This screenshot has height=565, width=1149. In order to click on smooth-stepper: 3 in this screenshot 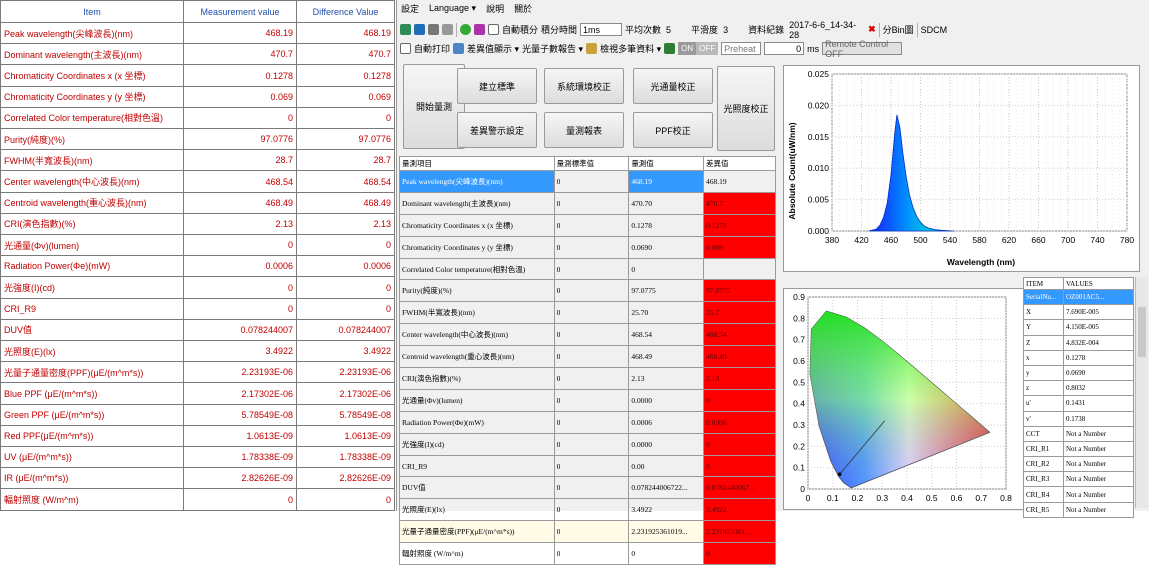, I will do `click(733, 29)`.